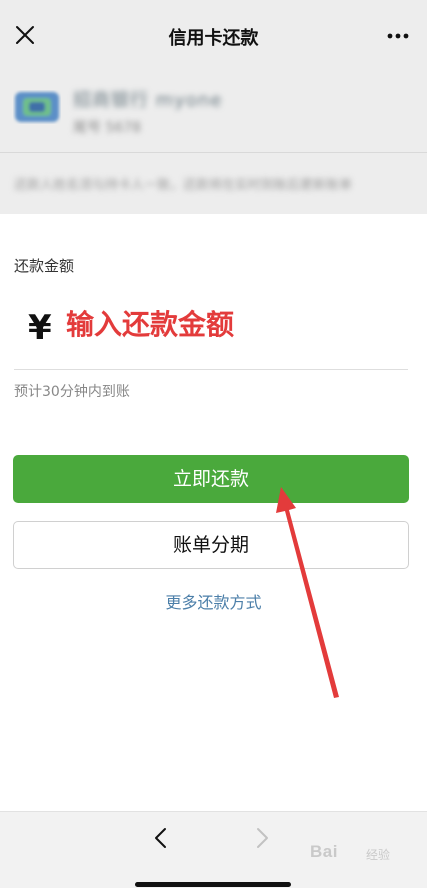  I want to click on bottom-toolbar: Bai 经验, so click(213, 849).